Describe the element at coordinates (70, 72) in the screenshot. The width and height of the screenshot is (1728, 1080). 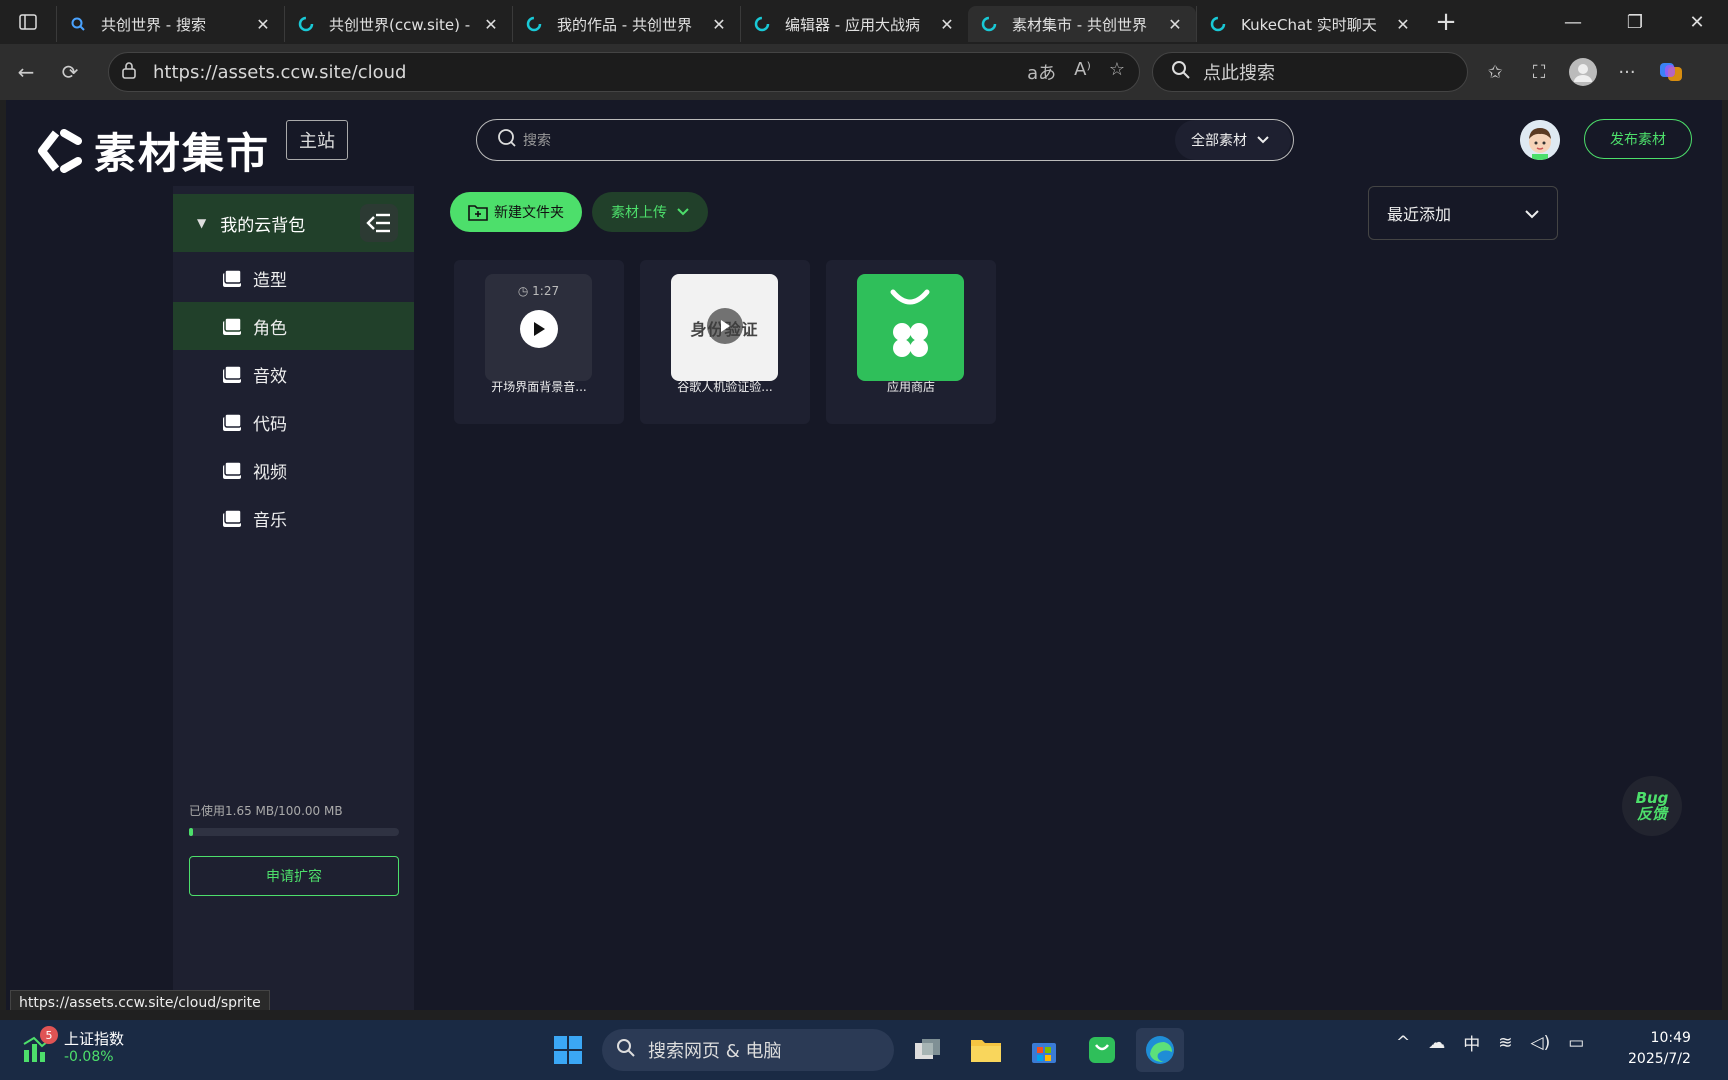
I see `refresh-button: ⟳` at that location.